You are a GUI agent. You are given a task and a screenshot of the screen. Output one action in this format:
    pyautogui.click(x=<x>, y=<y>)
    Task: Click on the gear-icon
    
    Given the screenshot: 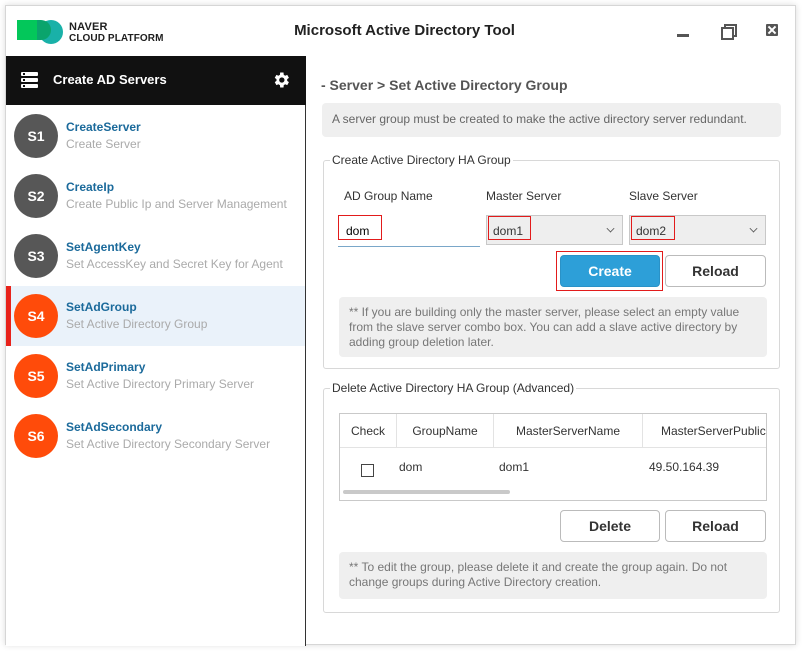 What is the action you would take?
    pyautogui.click(x=281, y=80)
    